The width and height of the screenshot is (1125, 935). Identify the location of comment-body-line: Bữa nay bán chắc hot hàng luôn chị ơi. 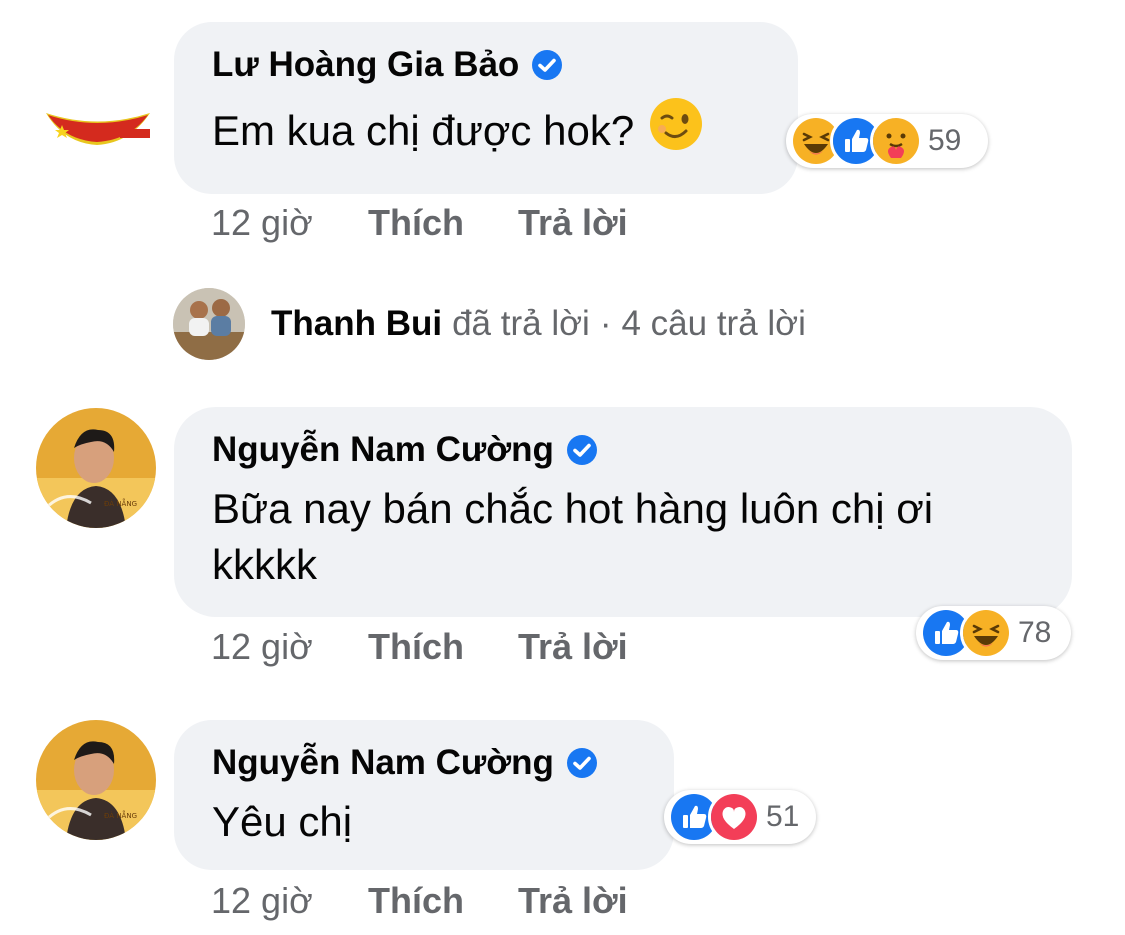
(573, 508).